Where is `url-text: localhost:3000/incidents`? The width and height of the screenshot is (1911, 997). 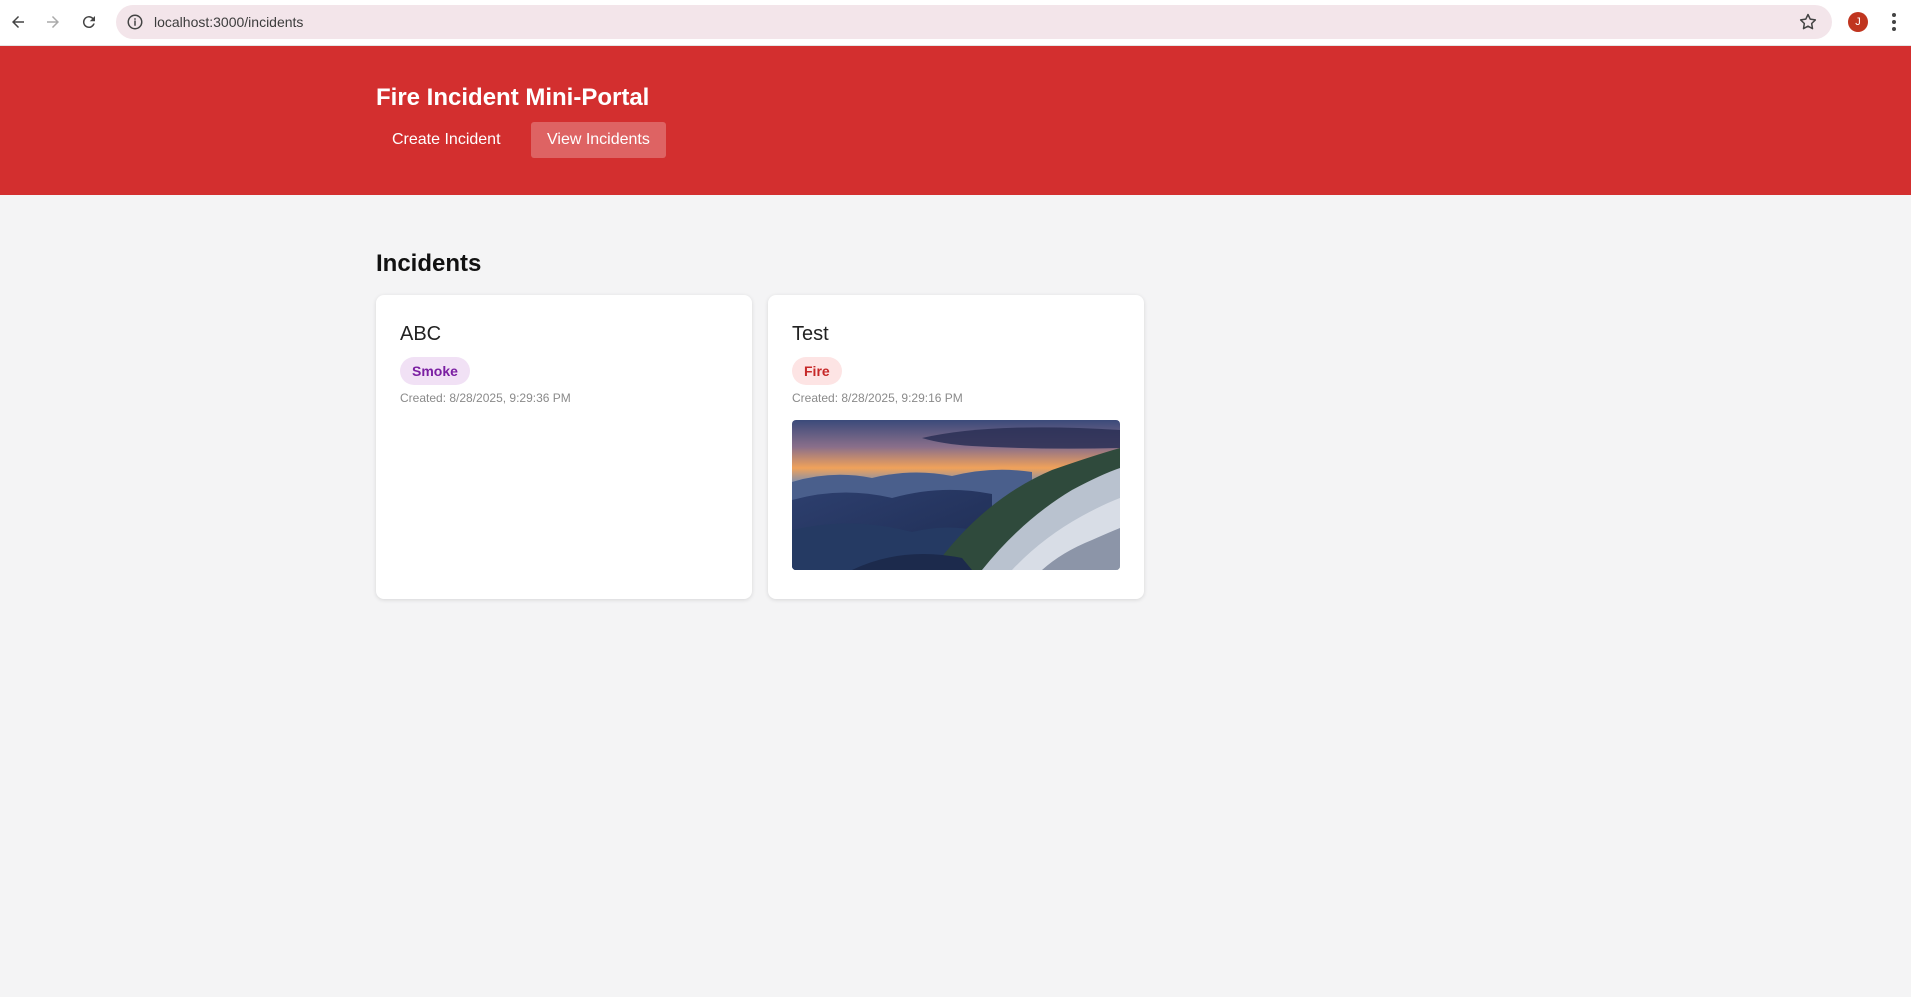 url-text: localhost:3000/incidents is located at coordinates (228, 22).